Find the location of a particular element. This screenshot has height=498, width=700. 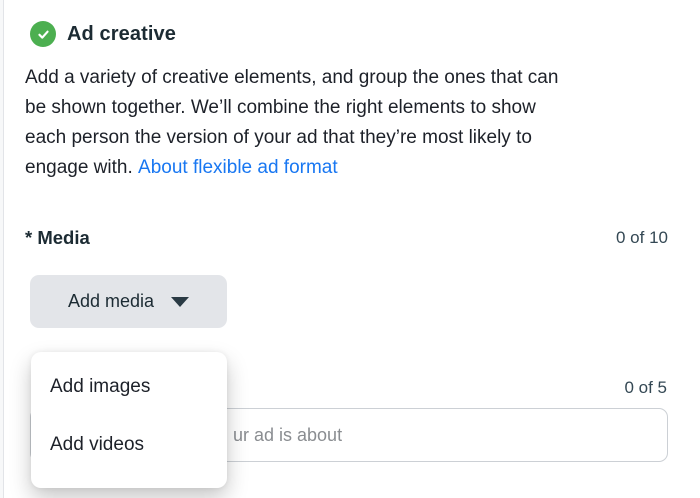

description-last-line: engage with. About flexible ad format is located at coordinates (350, 168).